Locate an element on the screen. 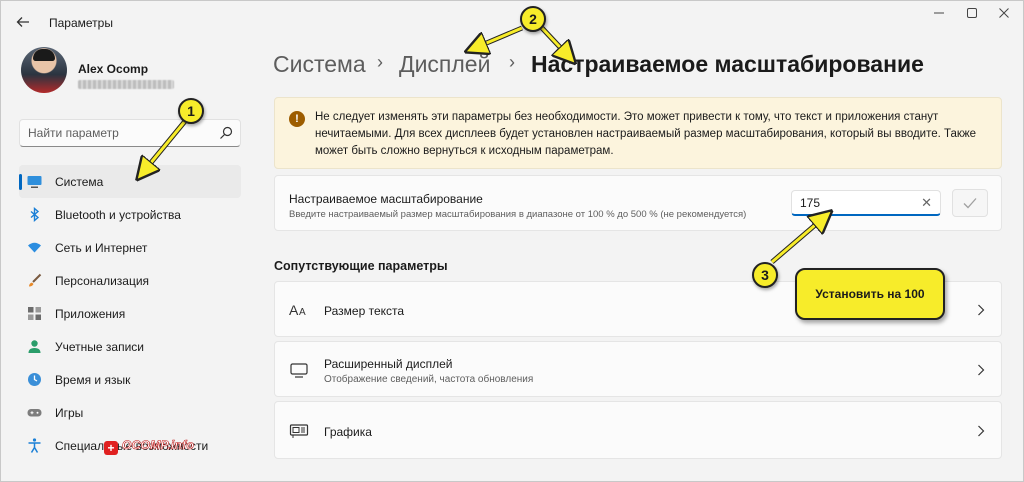  back-button is located at coordinates (23, 22).